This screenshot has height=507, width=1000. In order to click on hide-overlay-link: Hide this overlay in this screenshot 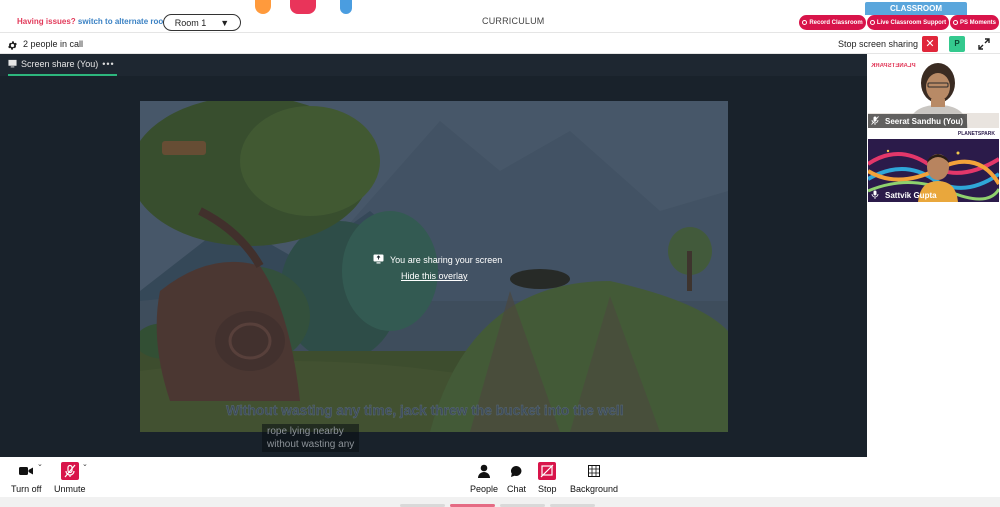, I will do `click(434, 276)`.